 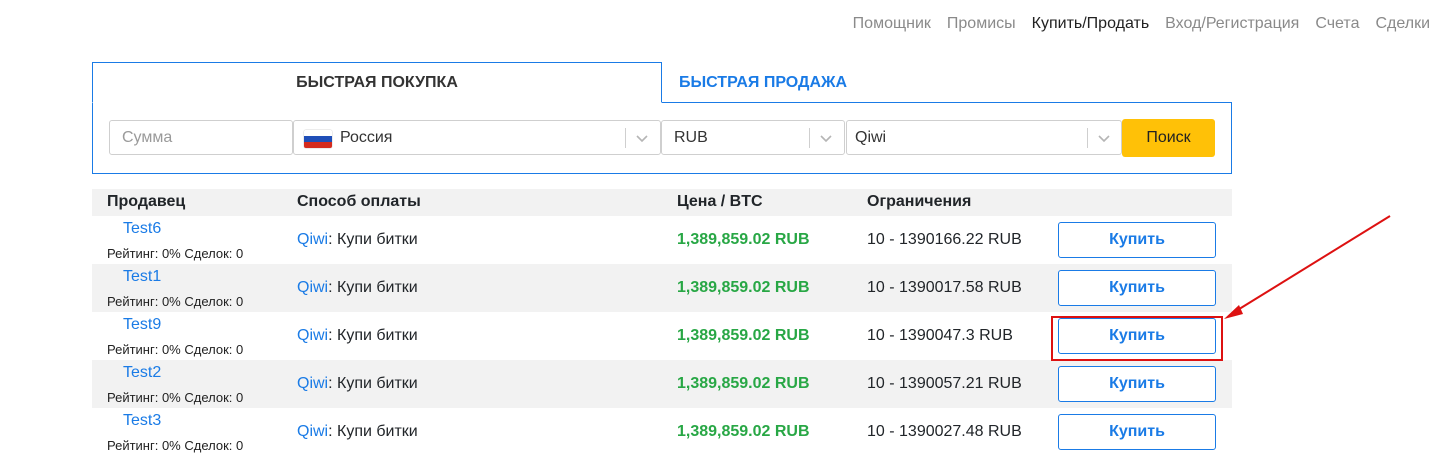 I want to click on trade-tabs: БЫСТРАЯ ПОКУПКА БЫСТРАЯ ПРОДАЖА, so click(x=662, y=82).